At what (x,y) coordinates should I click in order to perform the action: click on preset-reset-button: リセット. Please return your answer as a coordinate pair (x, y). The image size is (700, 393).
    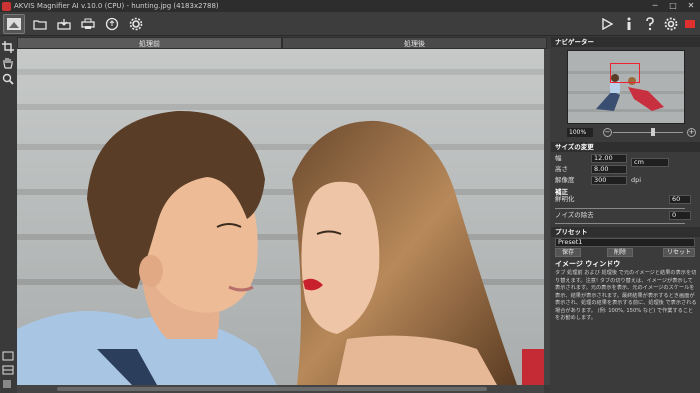
    Looking at the image, I should click on (679, 252).